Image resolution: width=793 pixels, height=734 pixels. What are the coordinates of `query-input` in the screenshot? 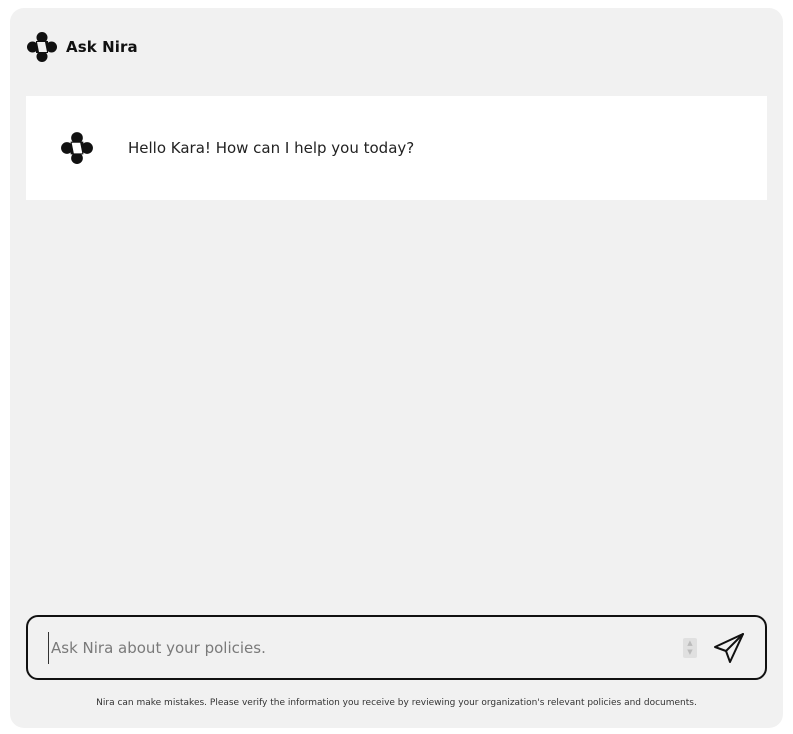 It's located at (365, 647).